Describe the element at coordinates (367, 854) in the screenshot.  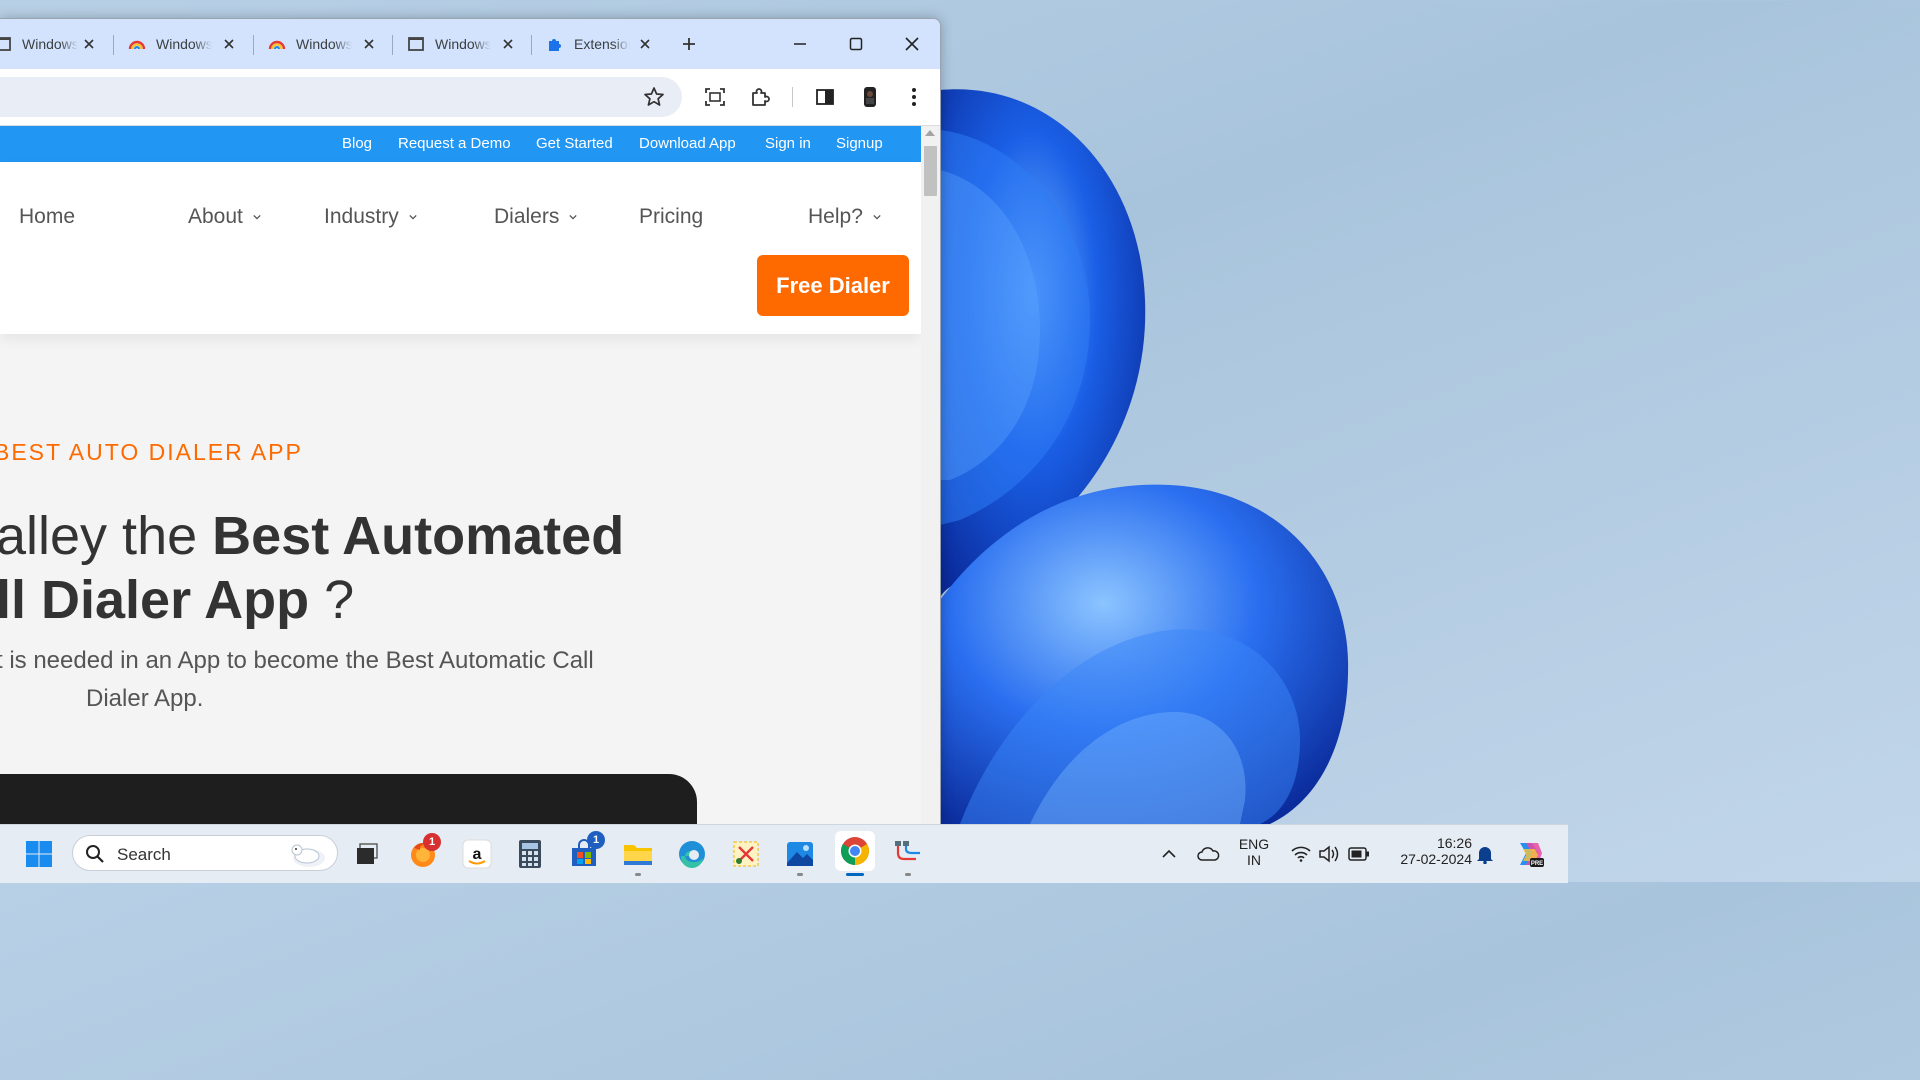
I see `task-view-icon` at that location.